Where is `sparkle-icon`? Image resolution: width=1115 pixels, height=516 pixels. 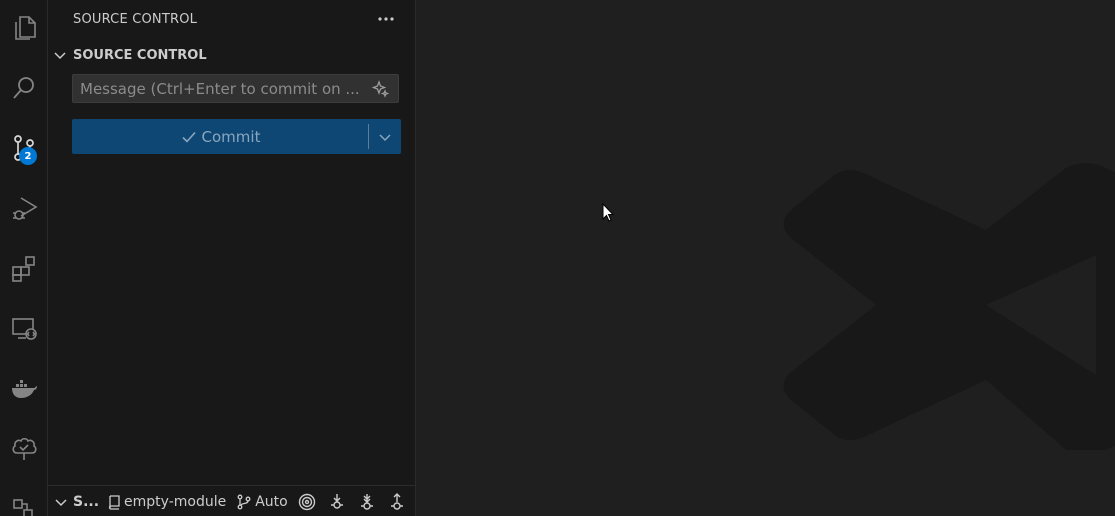
sparkle-icon is located at coordinates (380, 89).